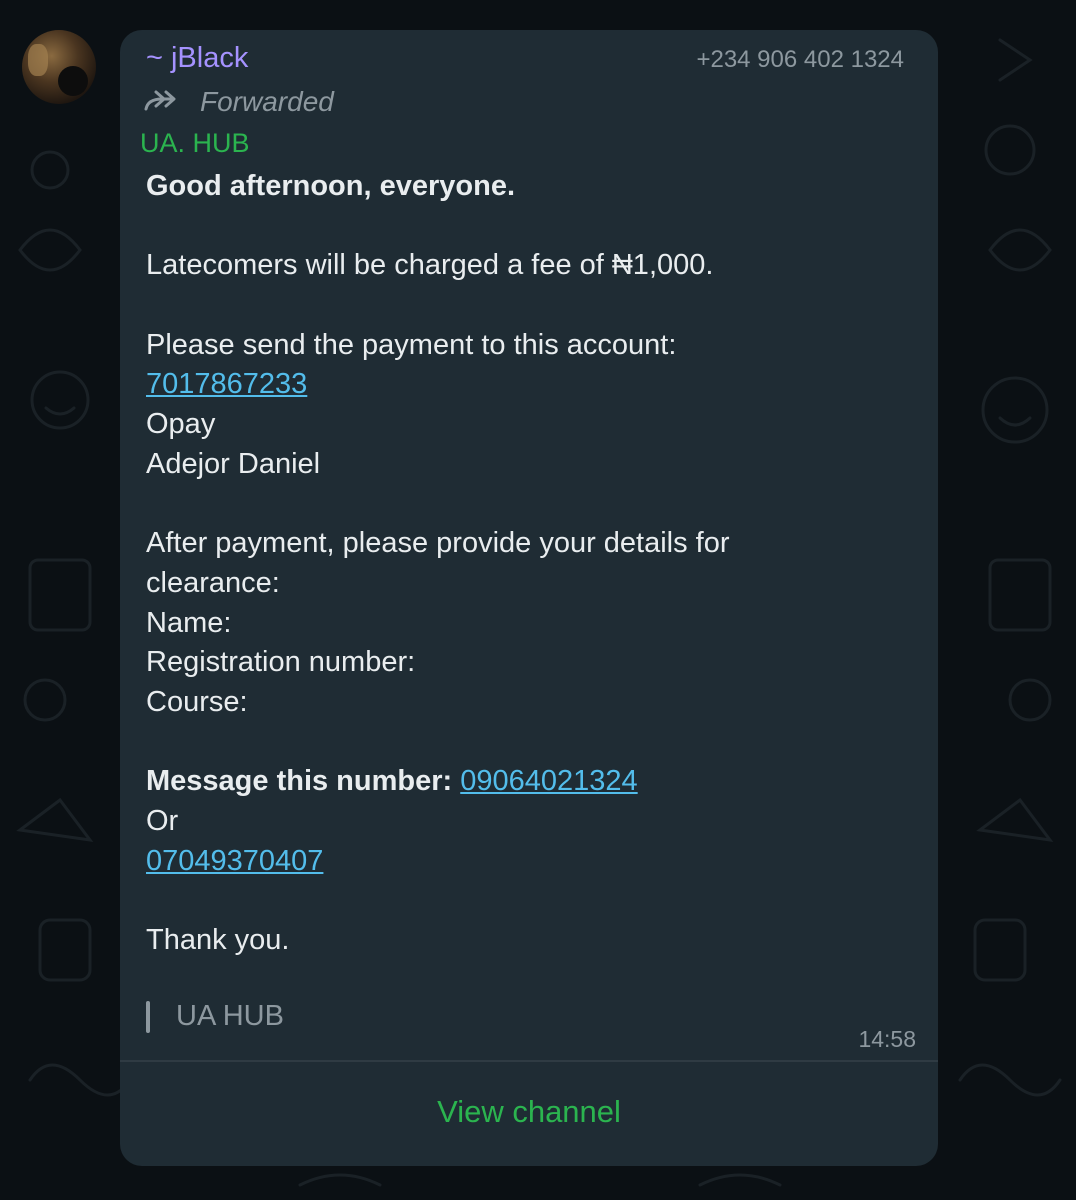 The image size is (1076, 1200). Describe the element at coordinates (197, 58) in the screenshot. I see `sender-name: ~ jBlack` at that location.